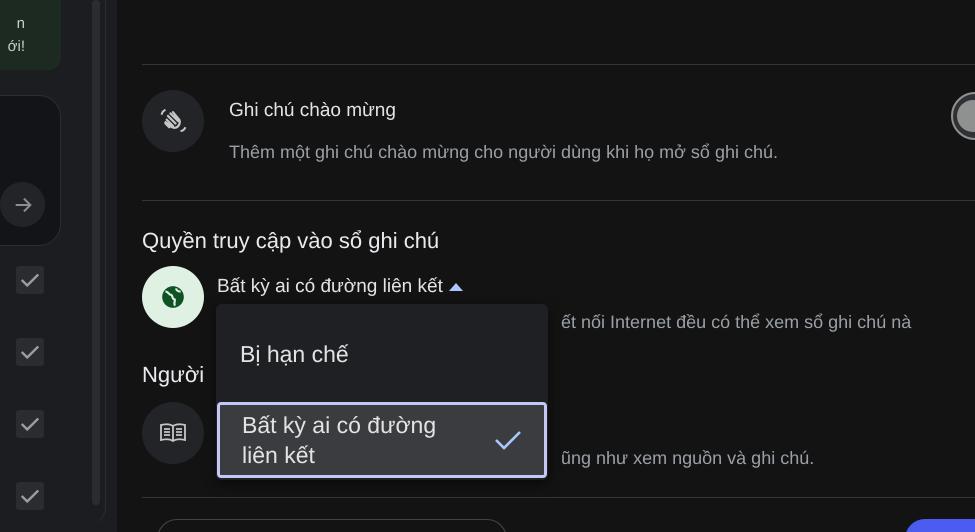 The height and width of the screenshot is (532, 975). Describe the element at coordinates (687, 458) in the screenshot. I see `setting-description: ũng như xem nguồn và ghi chú.` at that location.